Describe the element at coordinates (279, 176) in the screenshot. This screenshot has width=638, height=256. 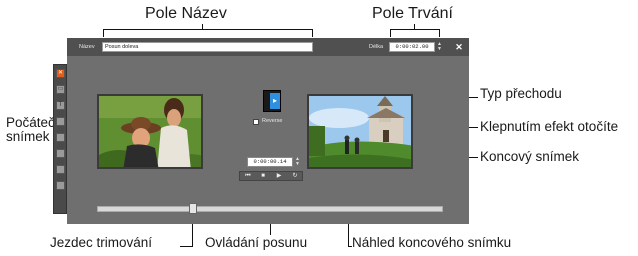
I see `play-icon: ▶` at that location.